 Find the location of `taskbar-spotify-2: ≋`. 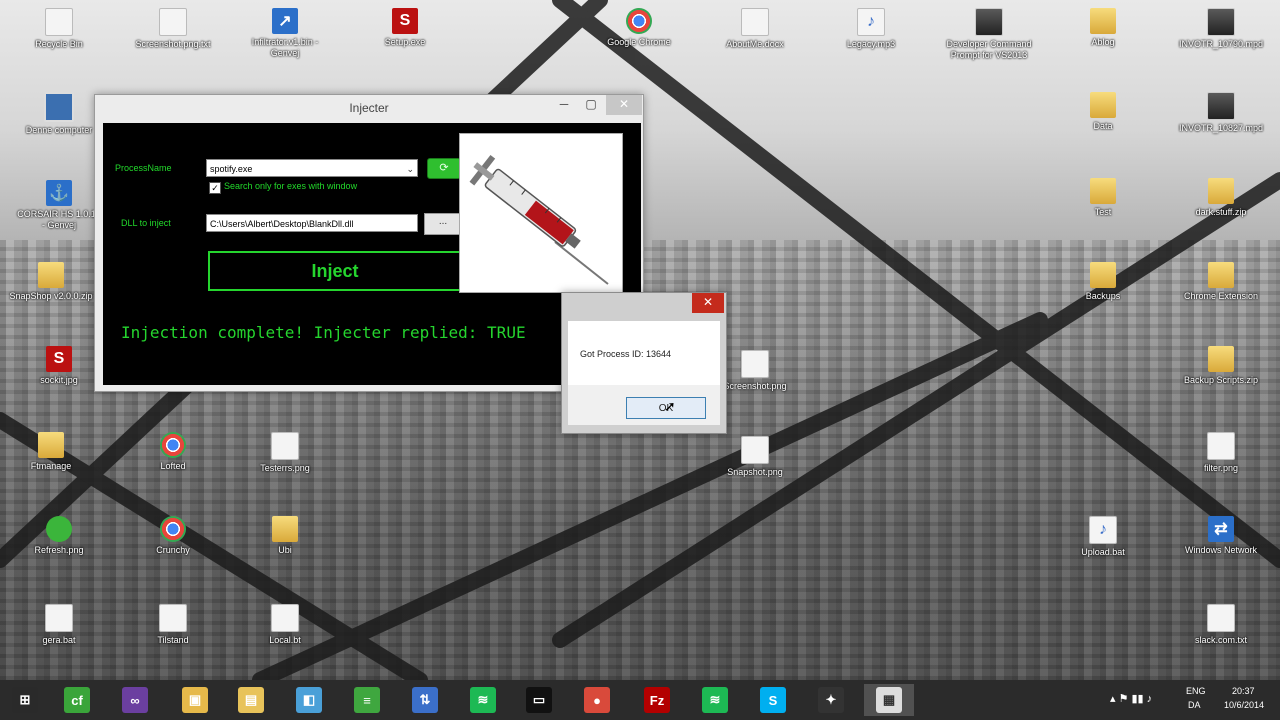

taskbar-spotify-2: ≋ is located at coordinates (715, 700).